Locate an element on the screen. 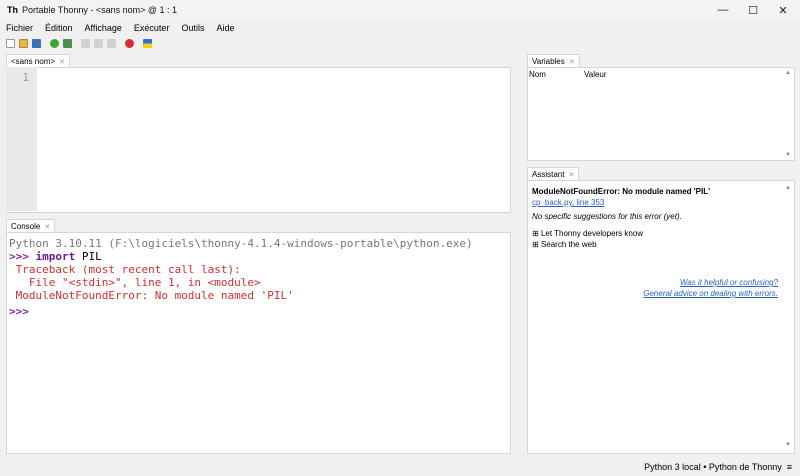  menu-outils: Outils is located at coordinates (192, 28).